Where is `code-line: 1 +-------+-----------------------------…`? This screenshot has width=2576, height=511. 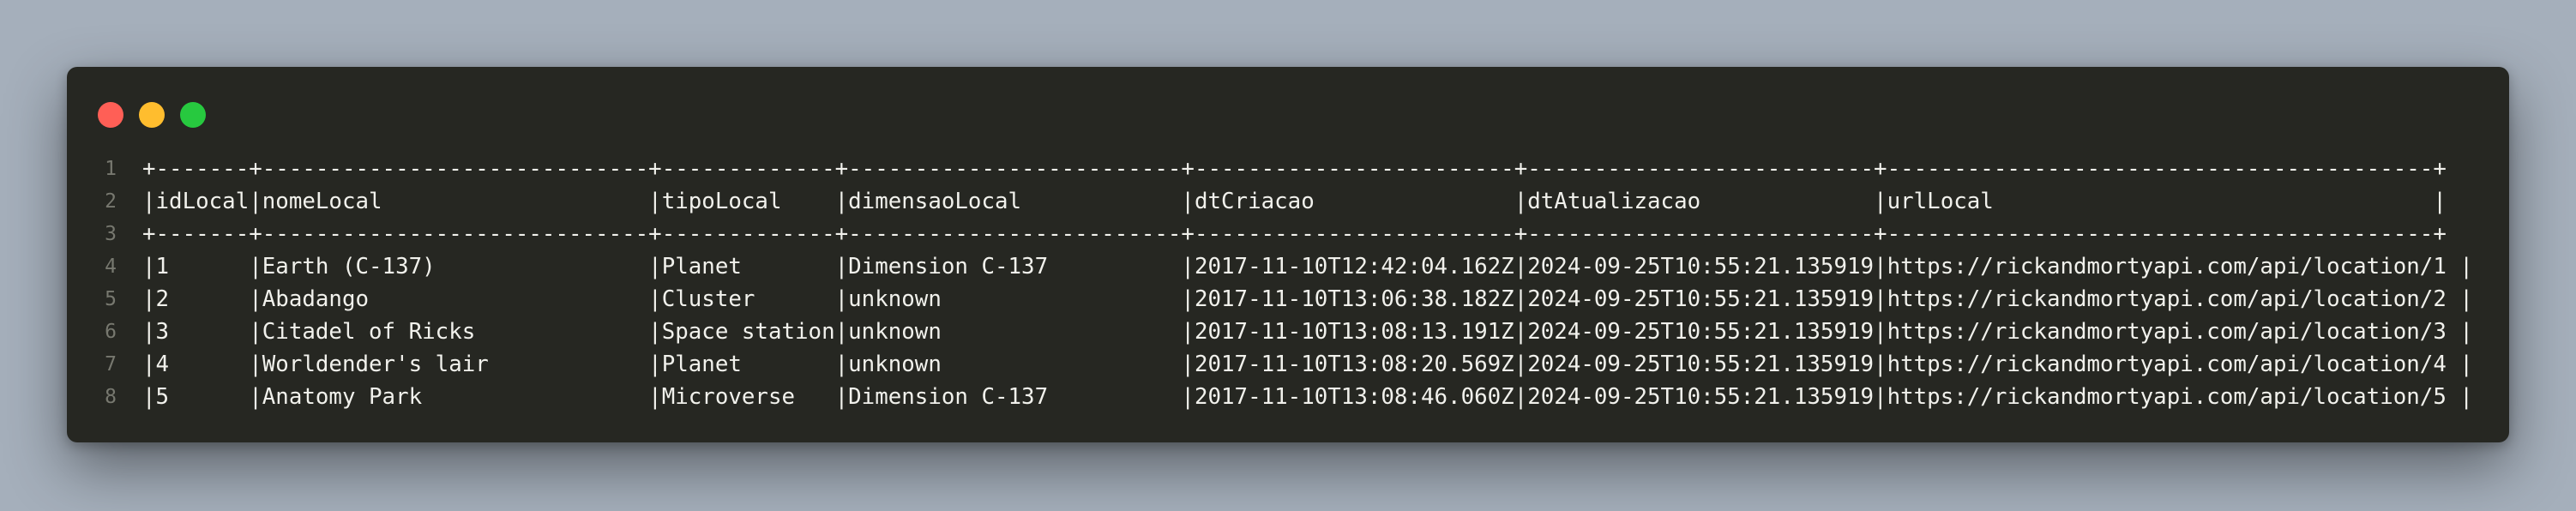
code-line: 1 +-------+-----------------------------… is located at coordinates (1288, 169).